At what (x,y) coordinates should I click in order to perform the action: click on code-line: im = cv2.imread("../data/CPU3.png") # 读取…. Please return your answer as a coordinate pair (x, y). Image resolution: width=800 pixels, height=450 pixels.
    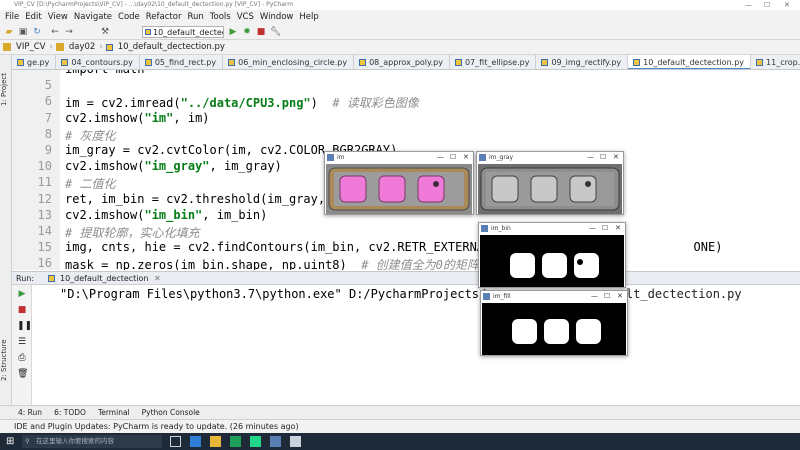
    Looking at the image, I should click on (242, 102).